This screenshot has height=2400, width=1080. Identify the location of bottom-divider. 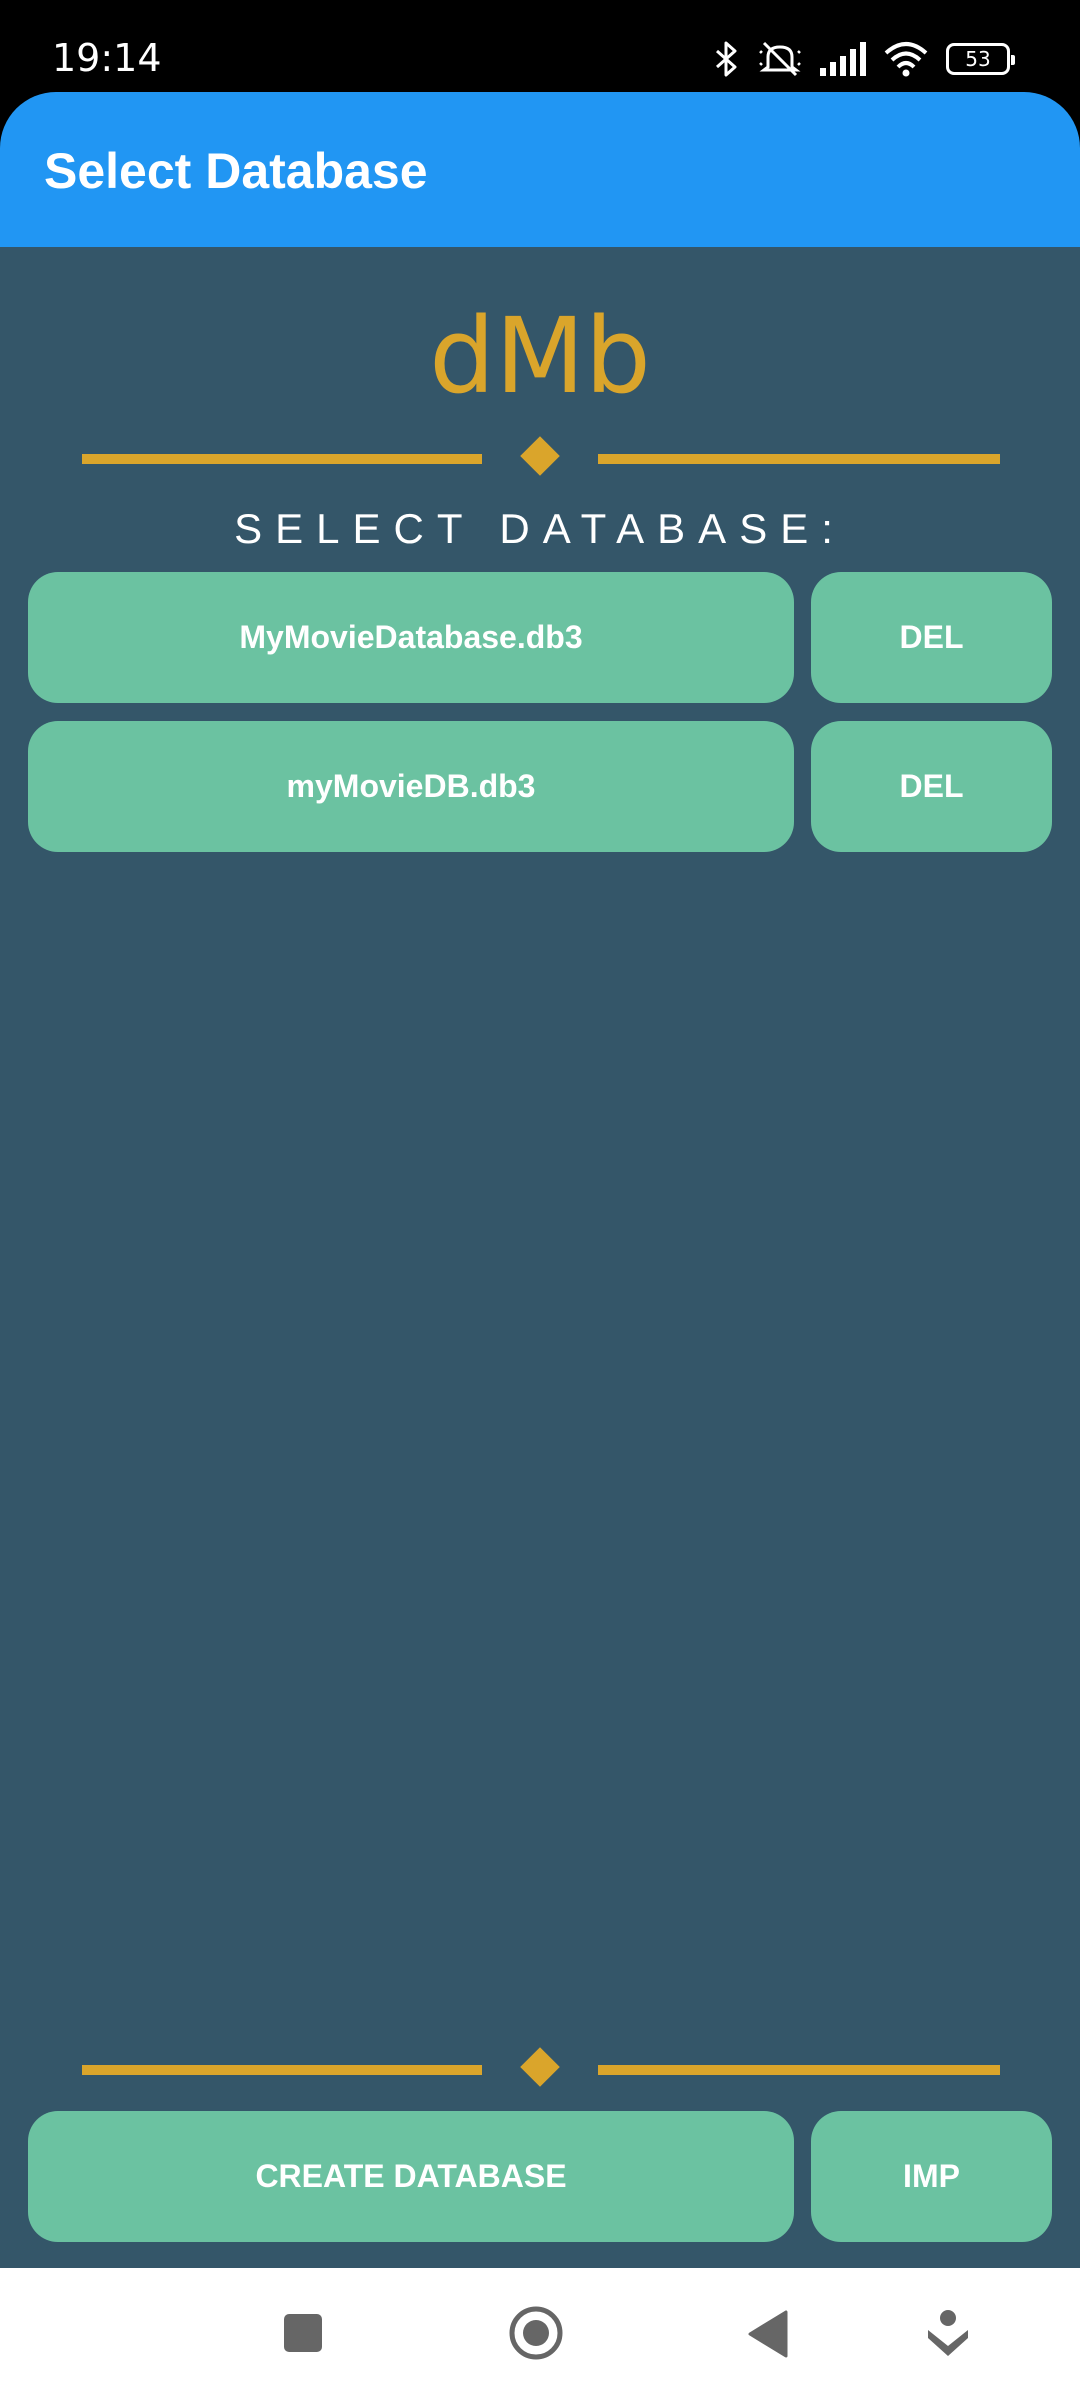
(541, 2067).